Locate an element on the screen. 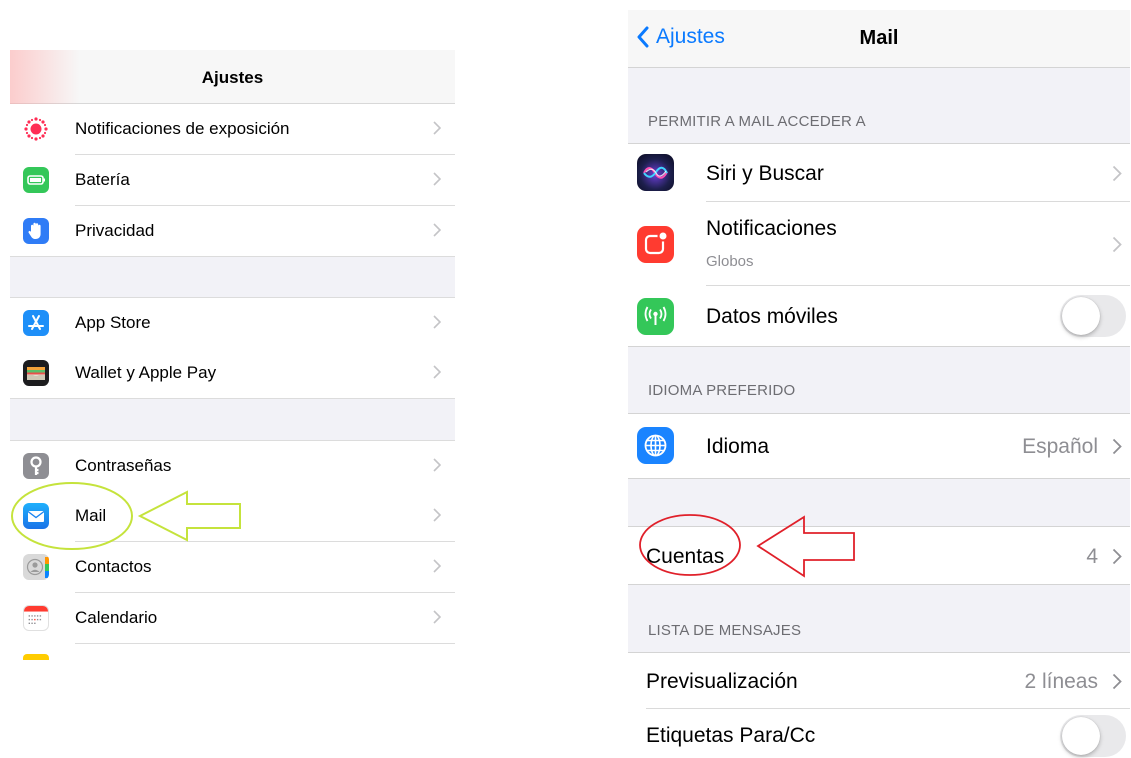 Image resolution: width=1131 pixels, height=758 pixels. accounts-count: 4 is located at coordinates (1092, 556).